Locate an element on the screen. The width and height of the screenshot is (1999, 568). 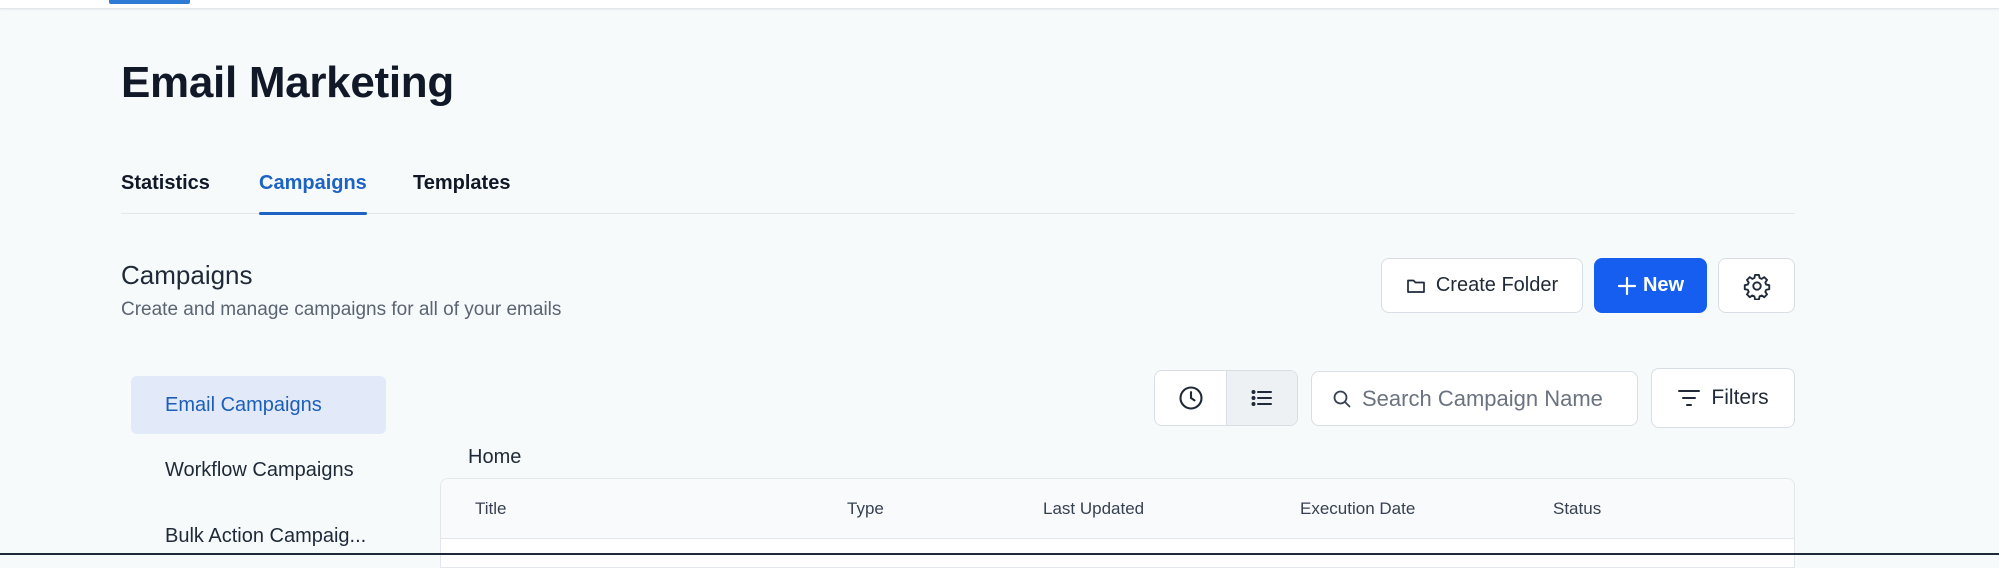
settings-button is located at coordinates (1756, 285).